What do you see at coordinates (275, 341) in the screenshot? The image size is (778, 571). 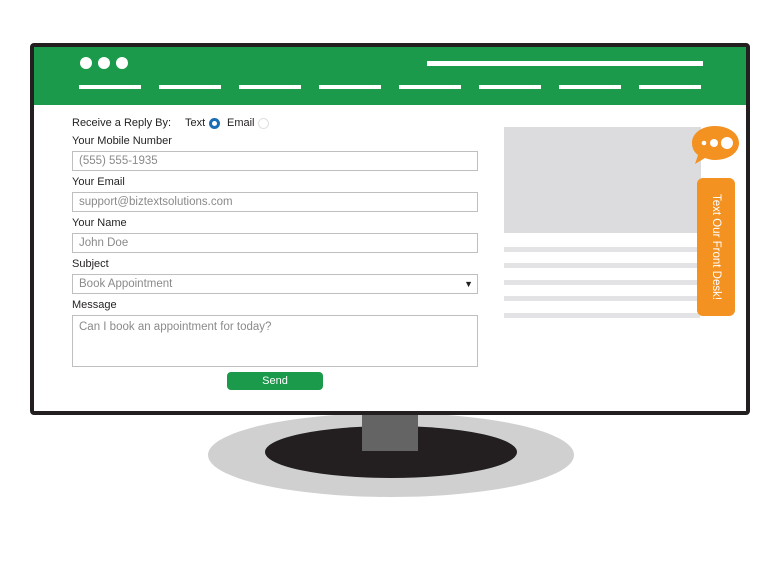 I see `message-textarea: Can I book an appointment for today?` at bounding box center [275, 341].